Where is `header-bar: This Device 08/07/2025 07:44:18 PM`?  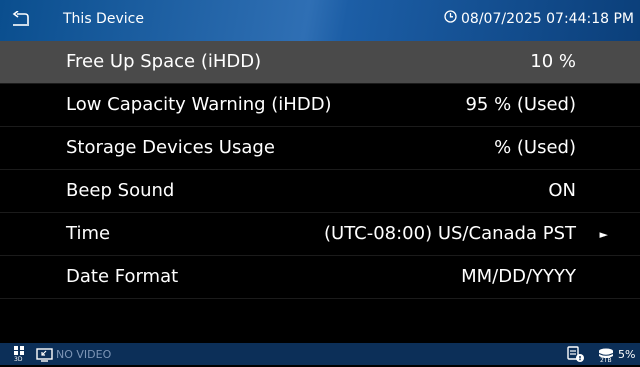
header-bar: This Device 08/07/2025 07:44:18 PM is located at coordinates (320, 20).